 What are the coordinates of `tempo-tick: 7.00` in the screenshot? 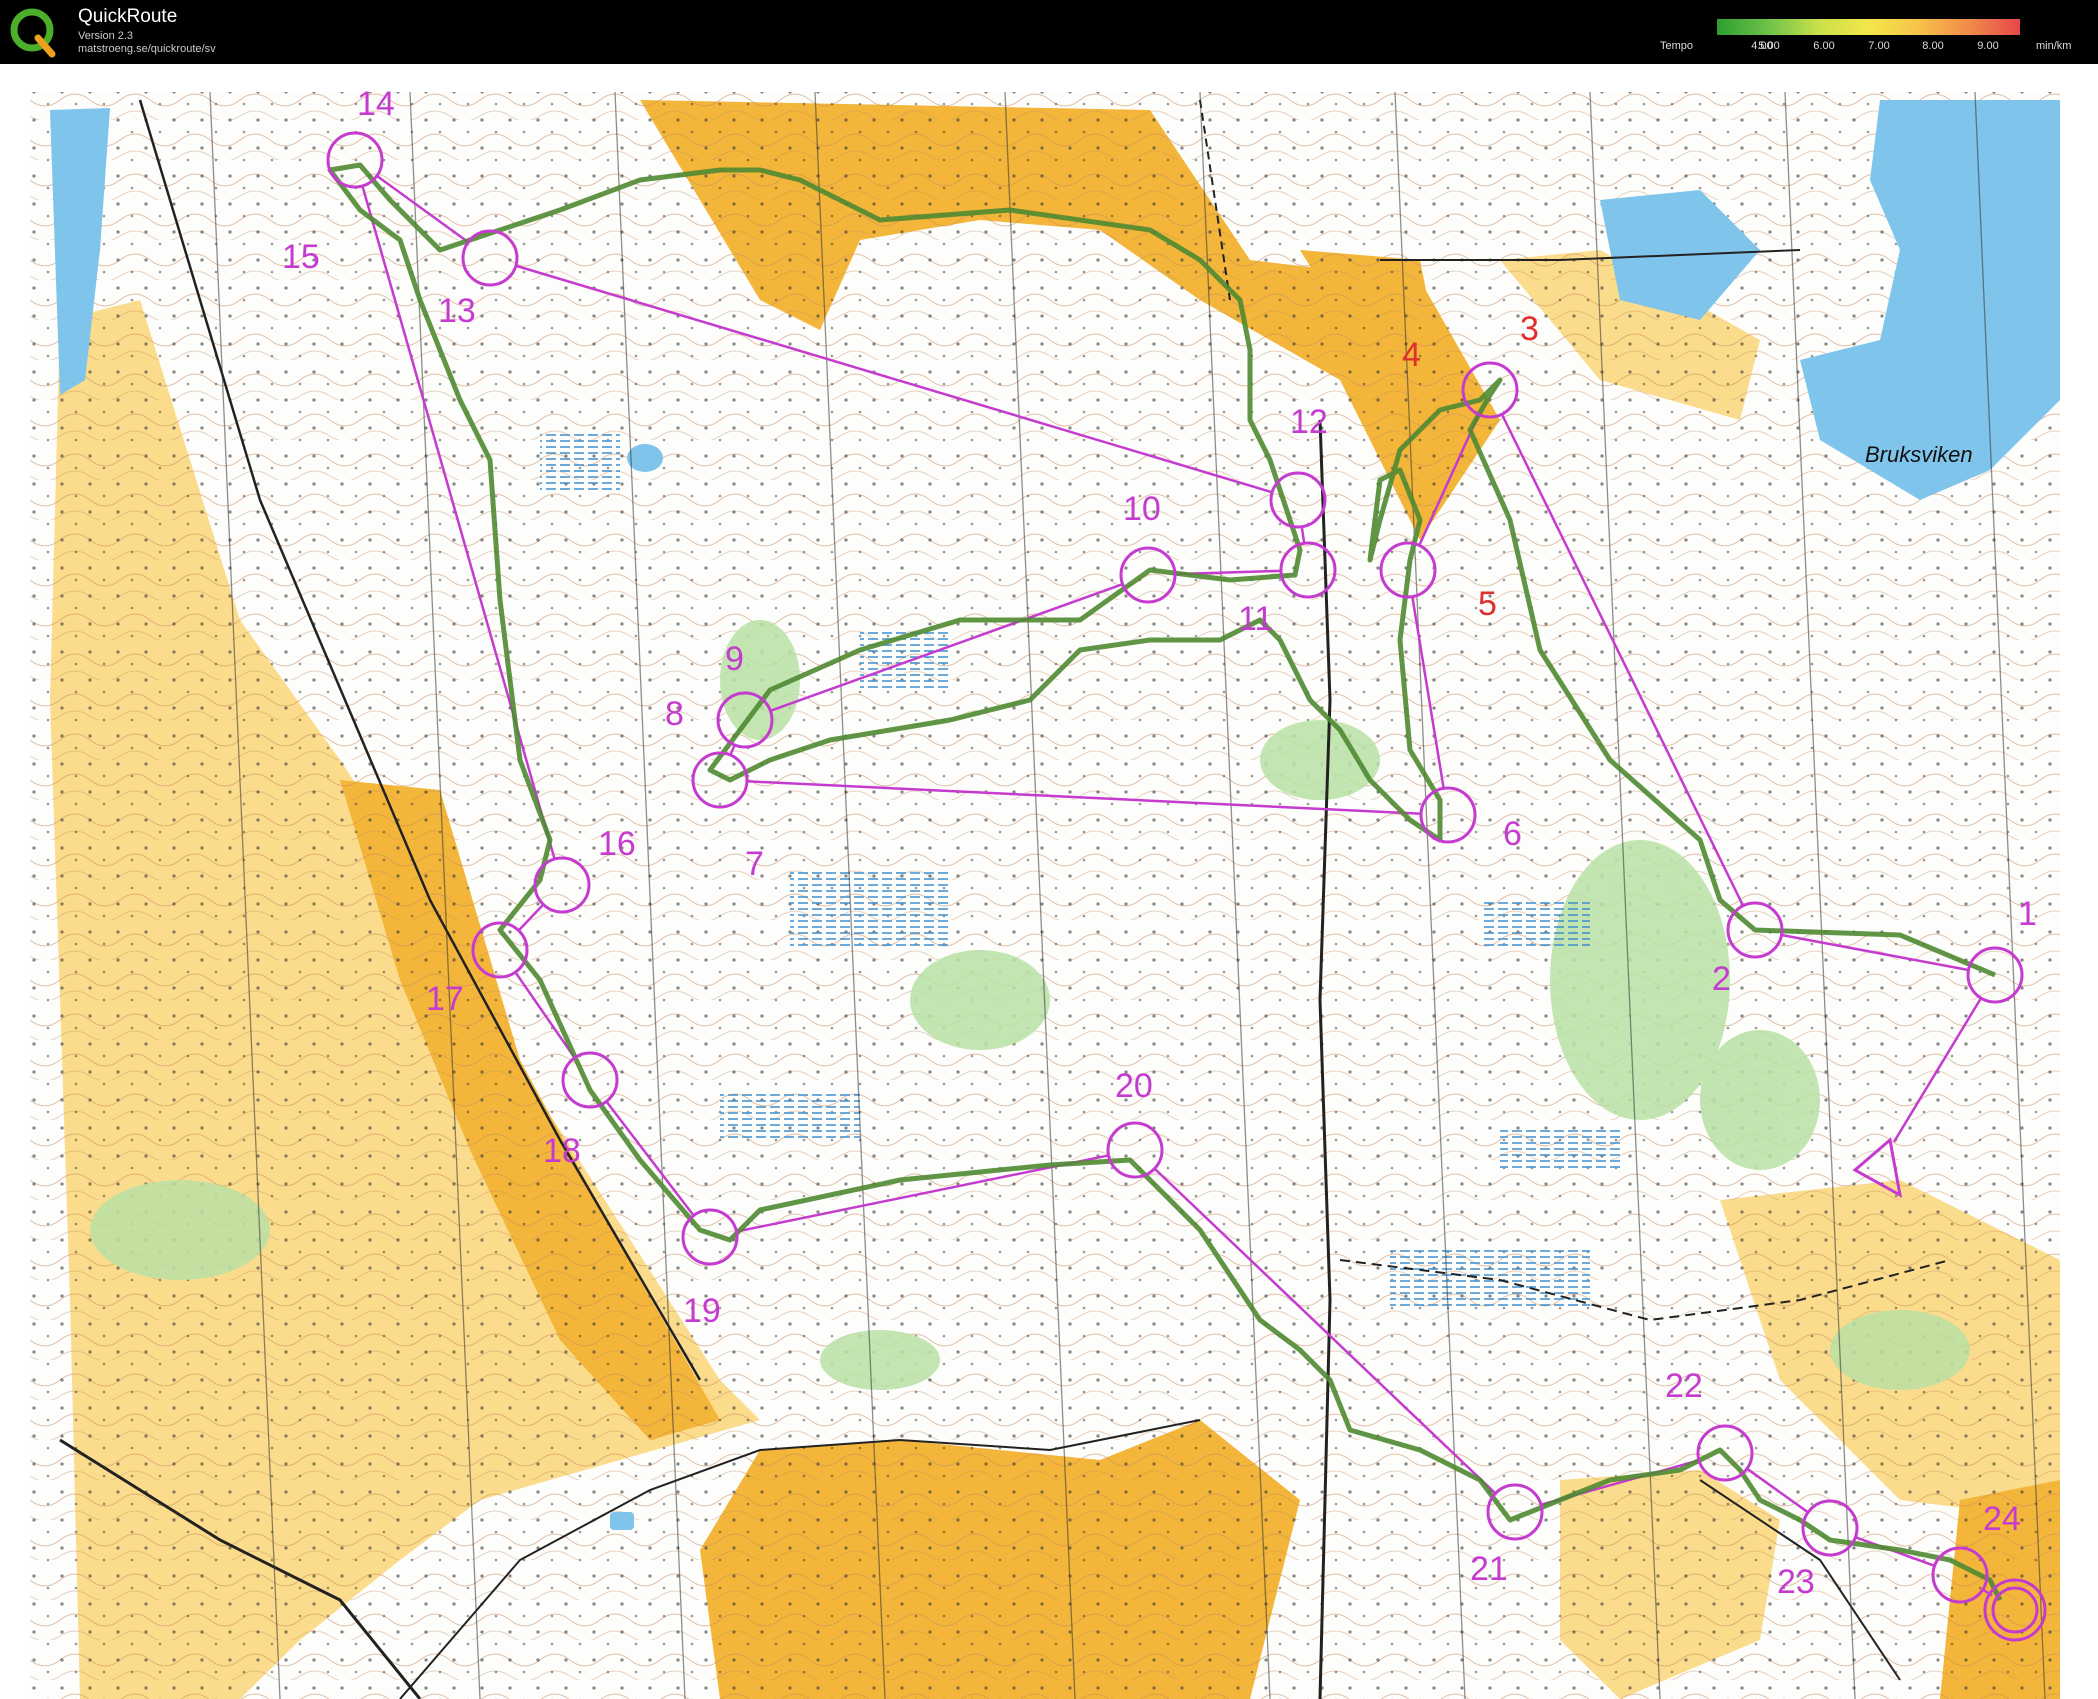 It's located at (1879, 46).